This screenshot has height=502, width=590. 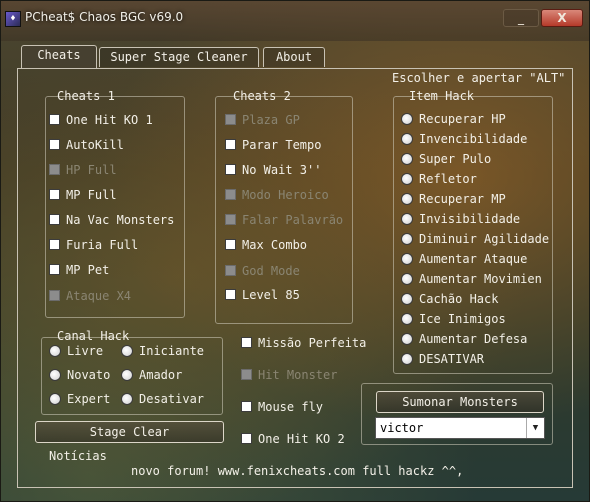 I want to click on radio-desativar-canal: Desativar, so click(x=162, y=399).